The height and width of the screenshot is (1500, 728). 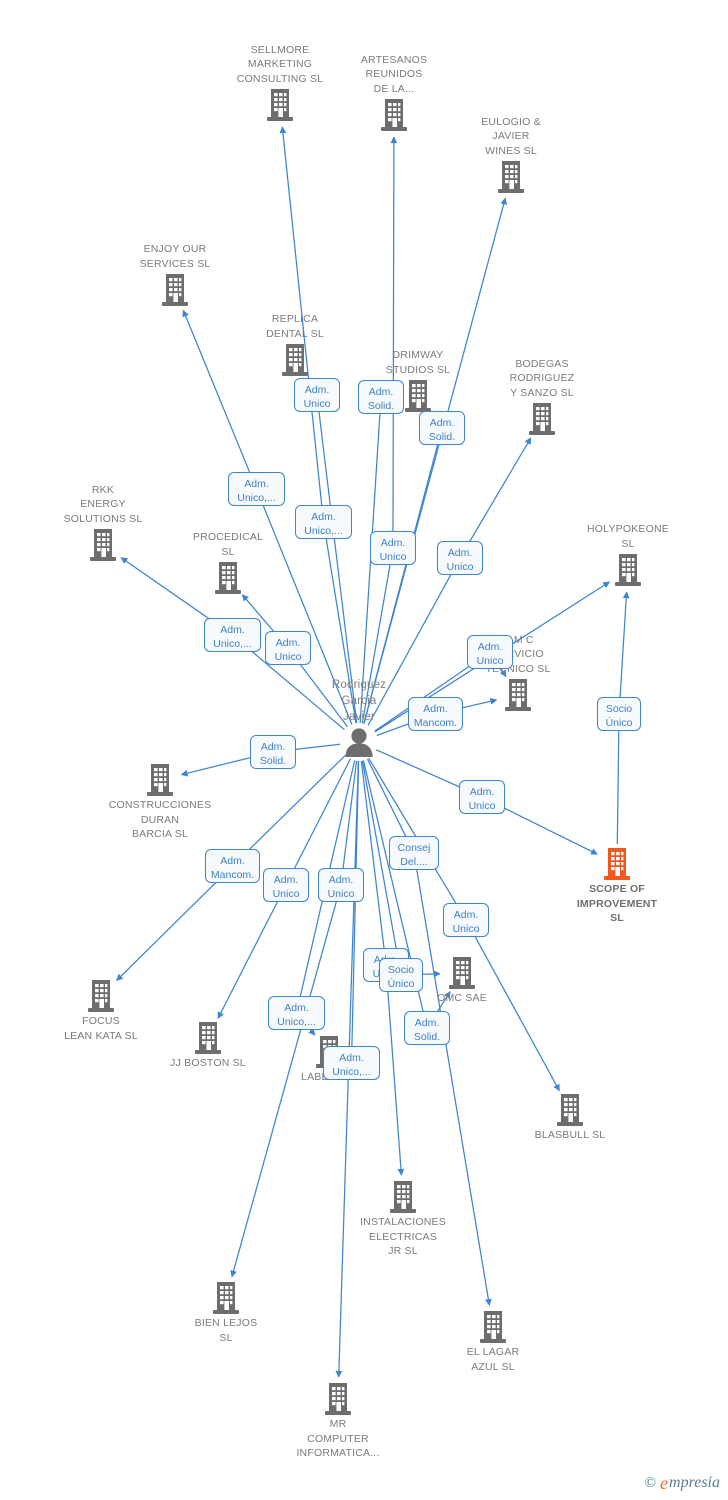 I want to click on company-node-bodegas: BODEGAS RODRIGUEZ Y SANZO SL, so click(x=542, y=397).